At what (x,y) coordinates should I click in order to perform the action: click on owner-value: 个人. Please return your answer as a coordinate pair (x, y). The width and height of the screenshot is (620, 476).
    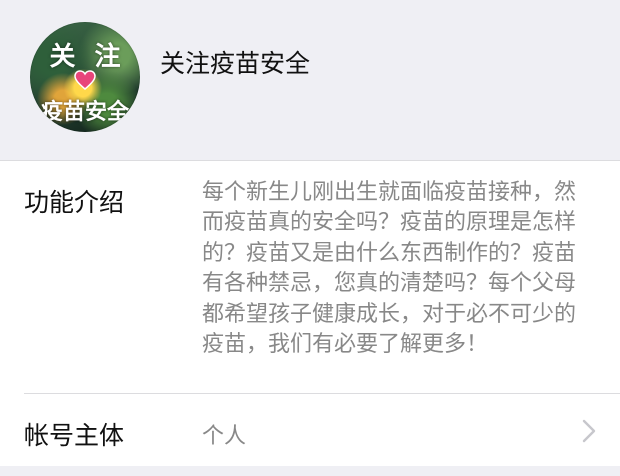
    Looking at the image, I should click on (224, 436).